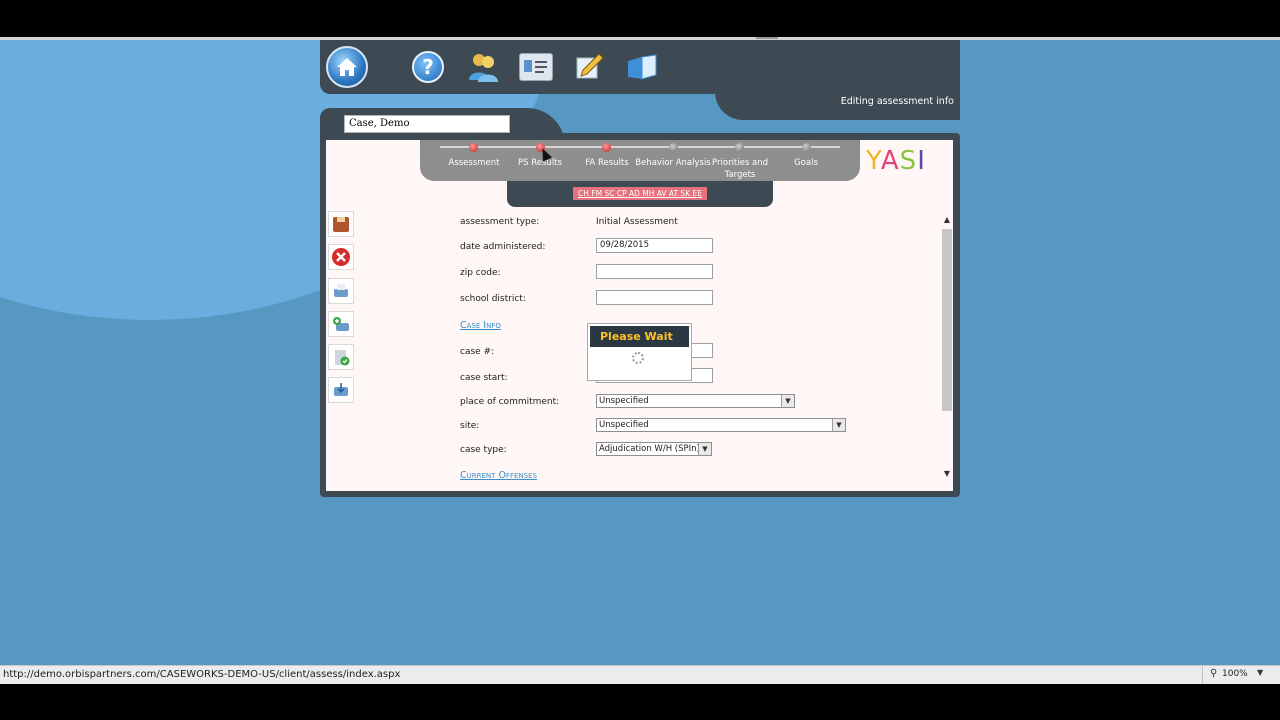 The image size is (1280, 720). I want to click on date-administered-field: 09/28/2015, so click(654, 245).